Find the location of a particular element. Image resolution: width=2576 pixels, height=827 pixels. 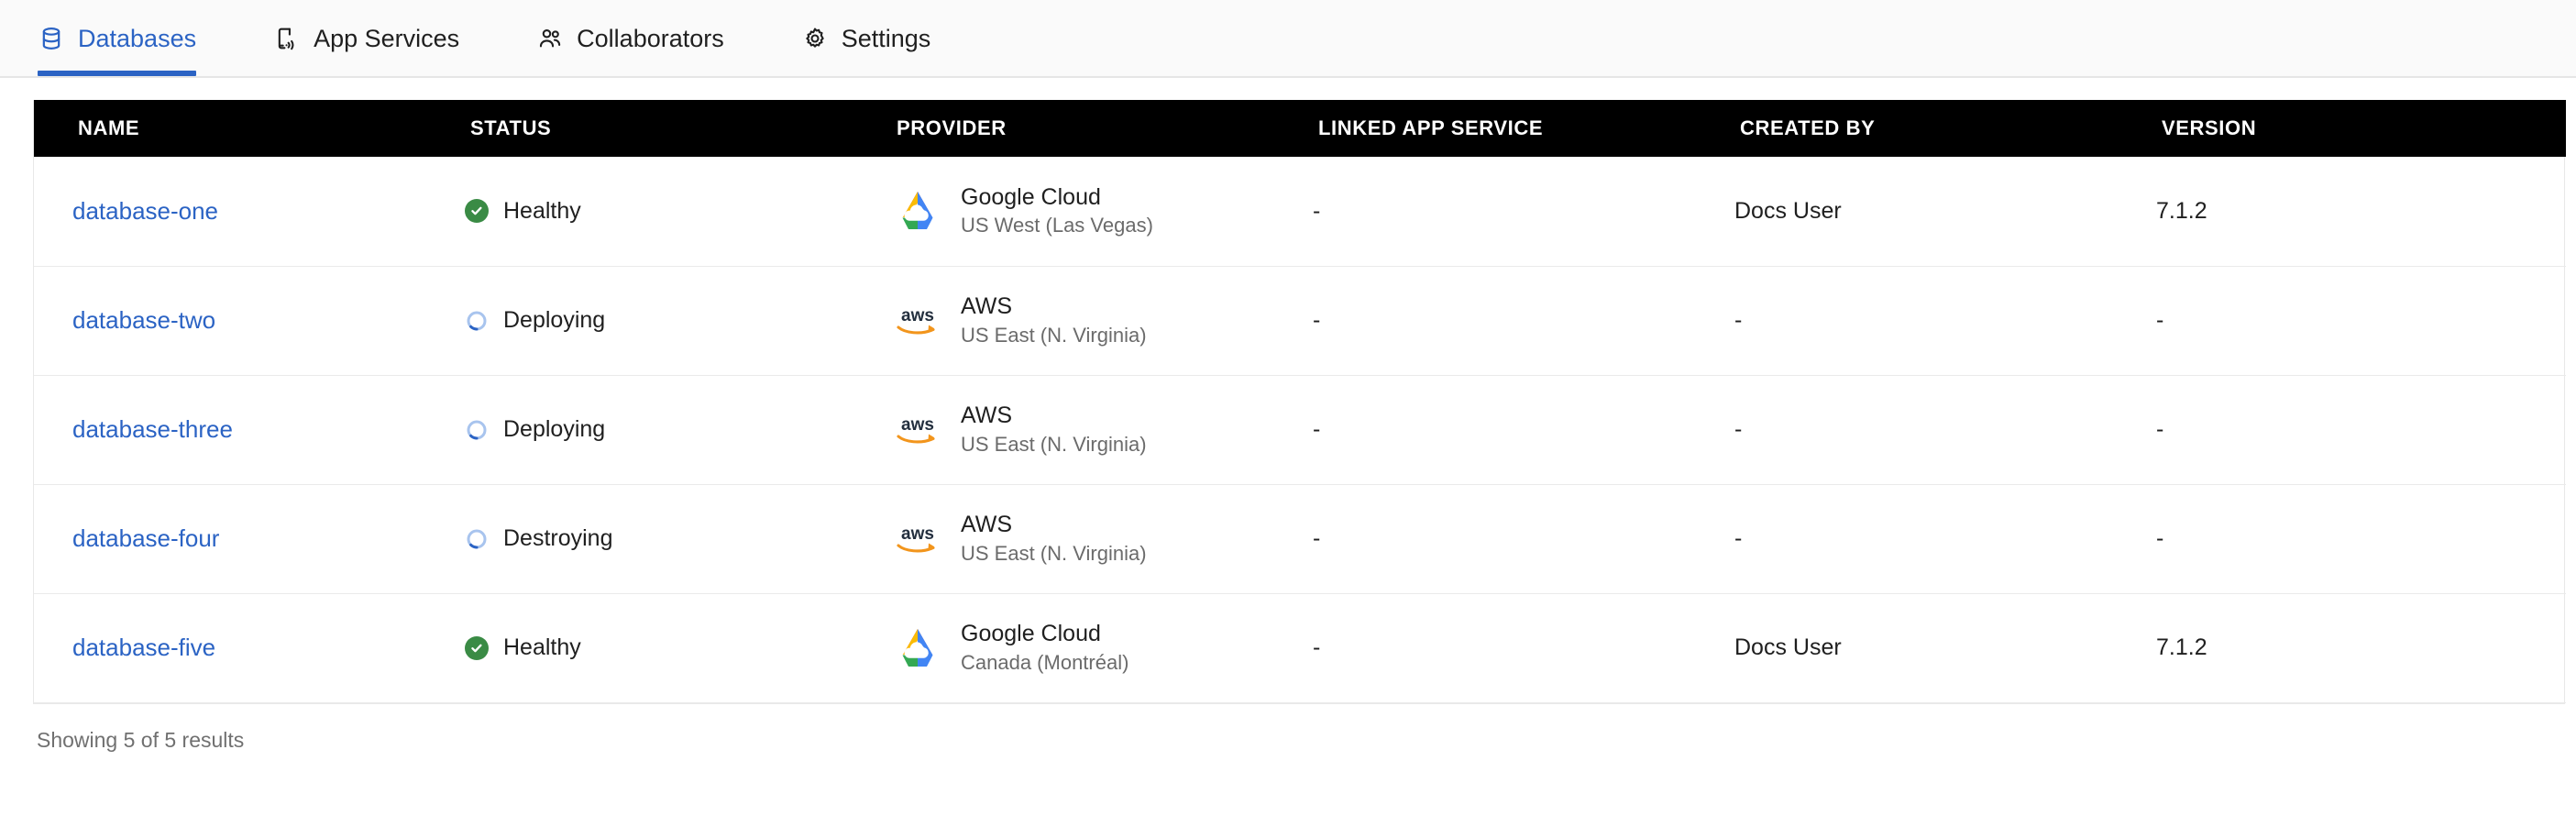

tab-settings: Settings is located at coordinates (881, 38).